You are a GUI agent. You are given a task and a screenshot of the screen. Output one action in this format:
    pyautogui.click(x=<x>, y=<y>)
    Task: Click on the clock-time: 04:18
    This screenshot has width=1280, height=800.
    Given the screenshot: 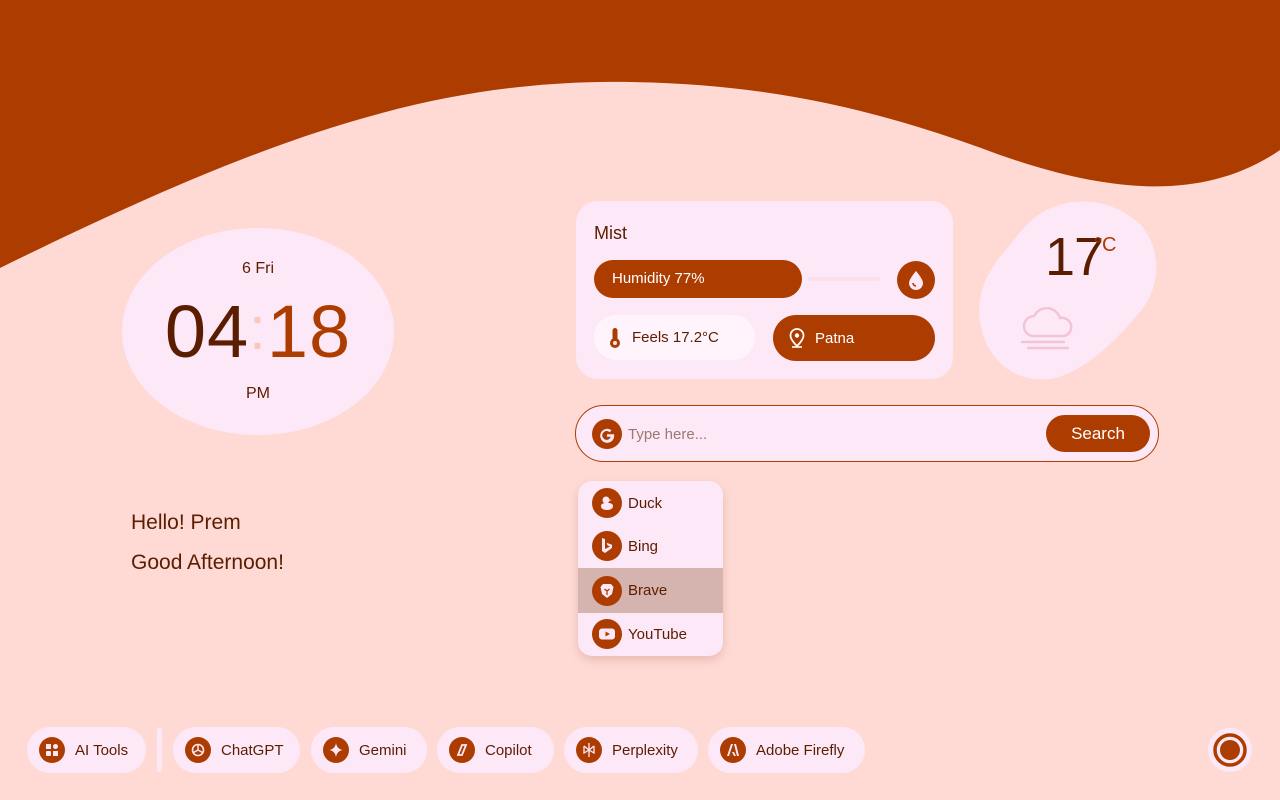 What is the action you would take?
    pyautogui.click(x=258, y=330)
    